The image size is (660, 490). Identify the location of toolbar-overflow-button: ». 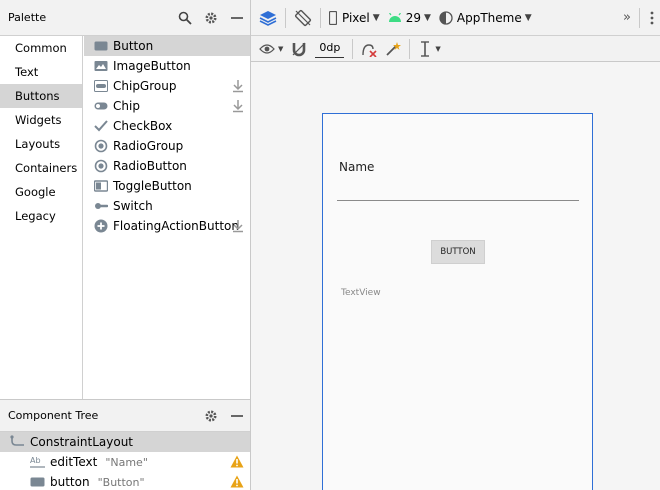
(627, 18).